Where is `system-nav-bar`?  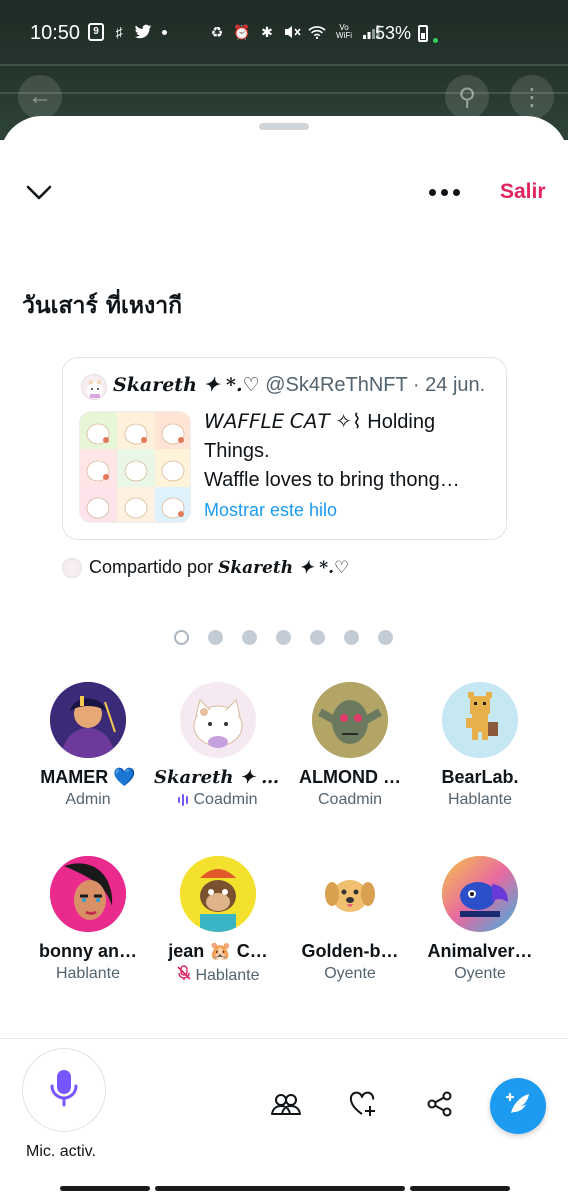 system-nav-bar is located at coordinates (285, 1189).